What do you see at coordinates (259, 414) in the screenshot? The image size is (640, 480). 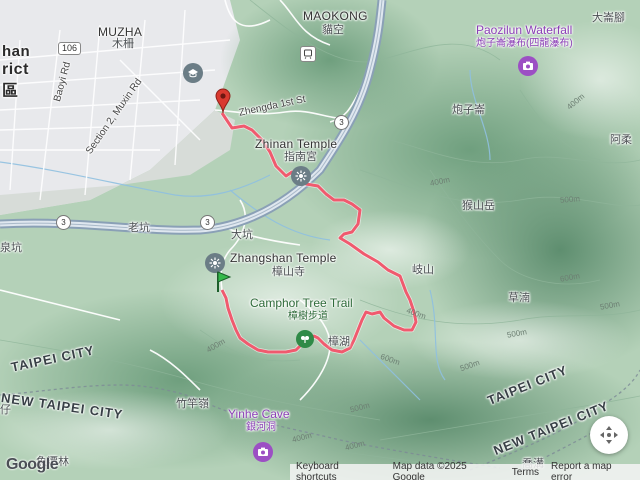 I see `yinhe-cave-label: Yinhe Cave` at bounding box center [259, 414].